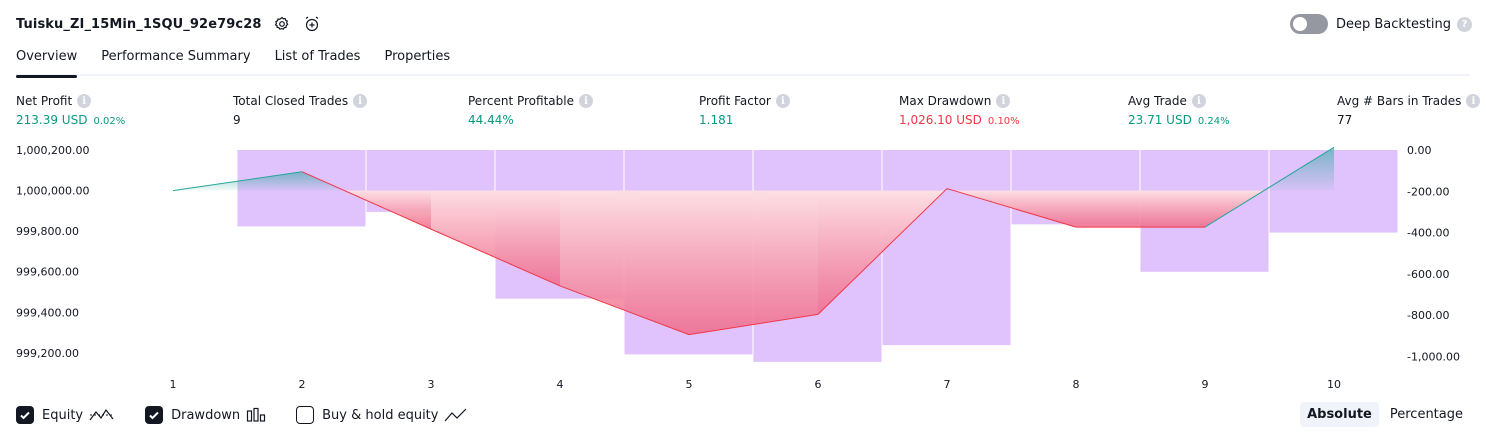  I want to click on drawdown-checkbox, so click(154, 415).